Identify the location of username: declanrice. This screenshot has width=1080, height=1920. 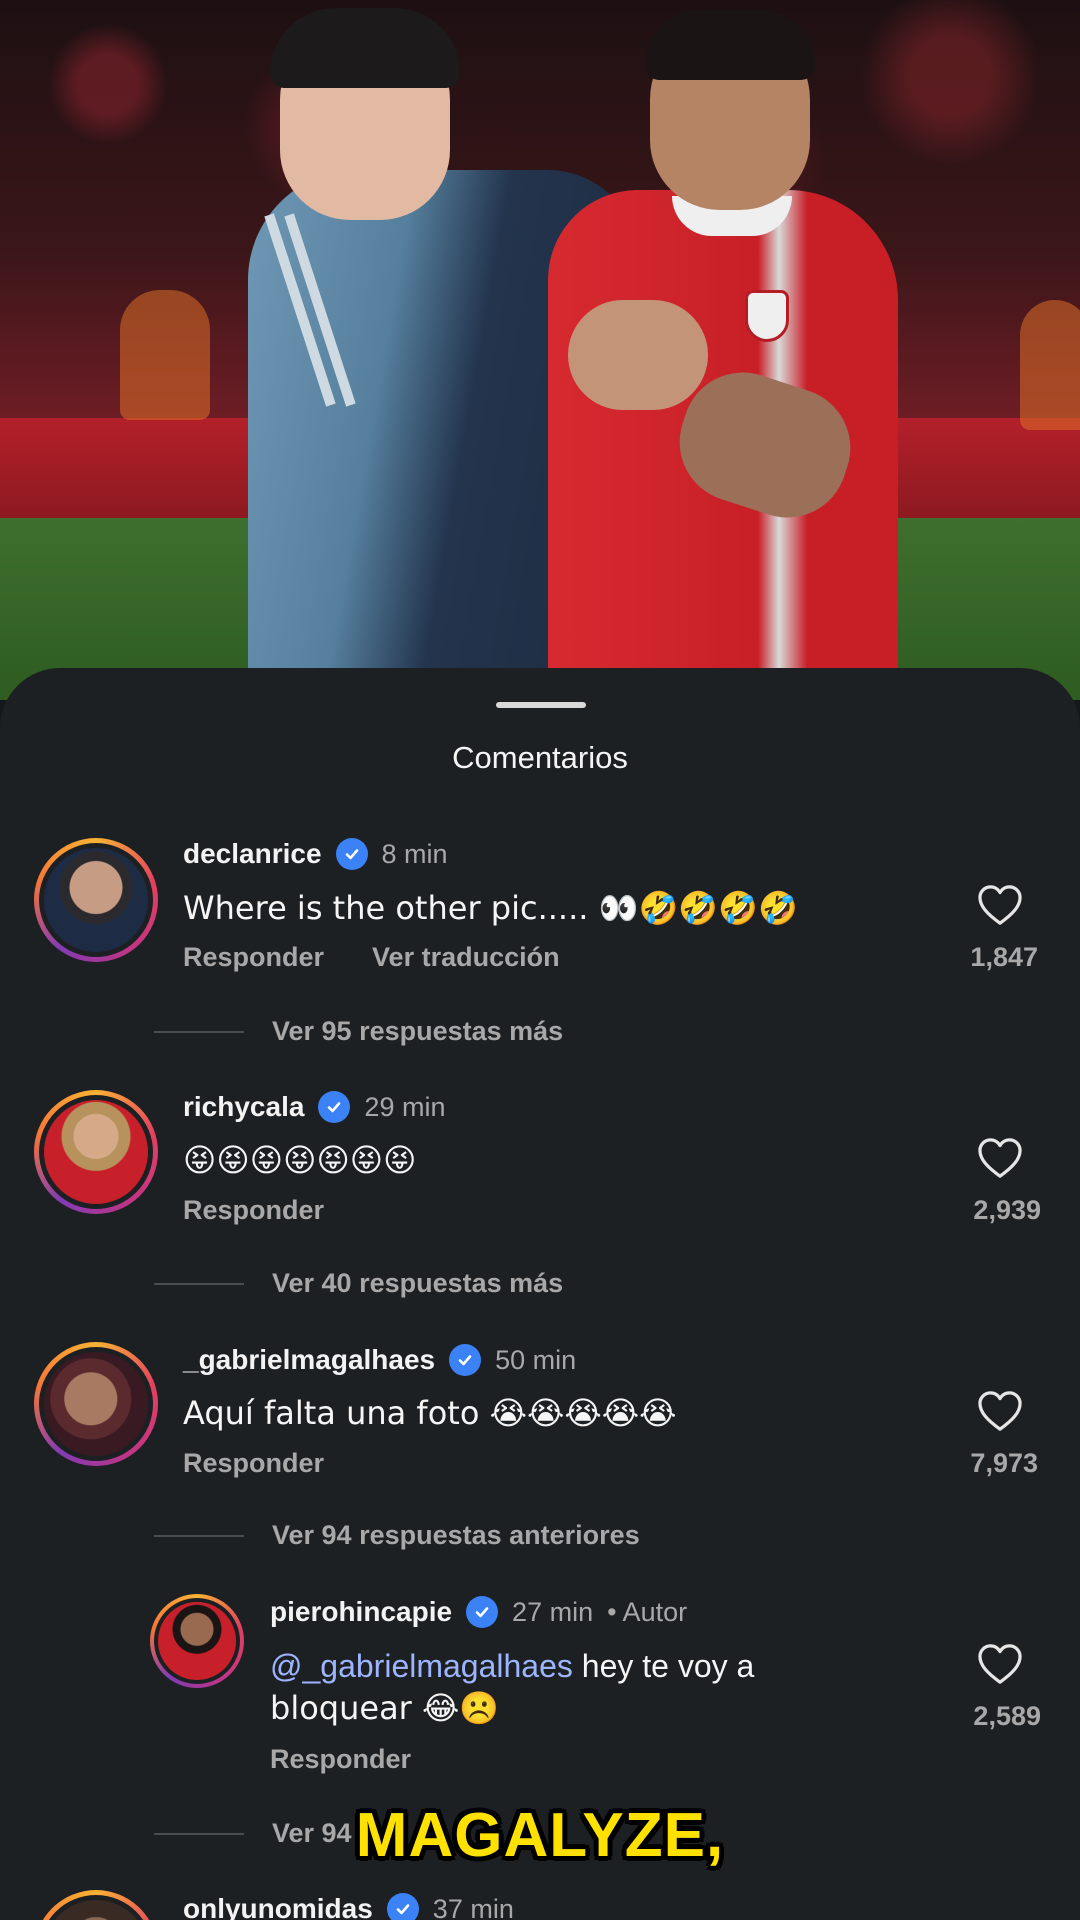
(252, 854).